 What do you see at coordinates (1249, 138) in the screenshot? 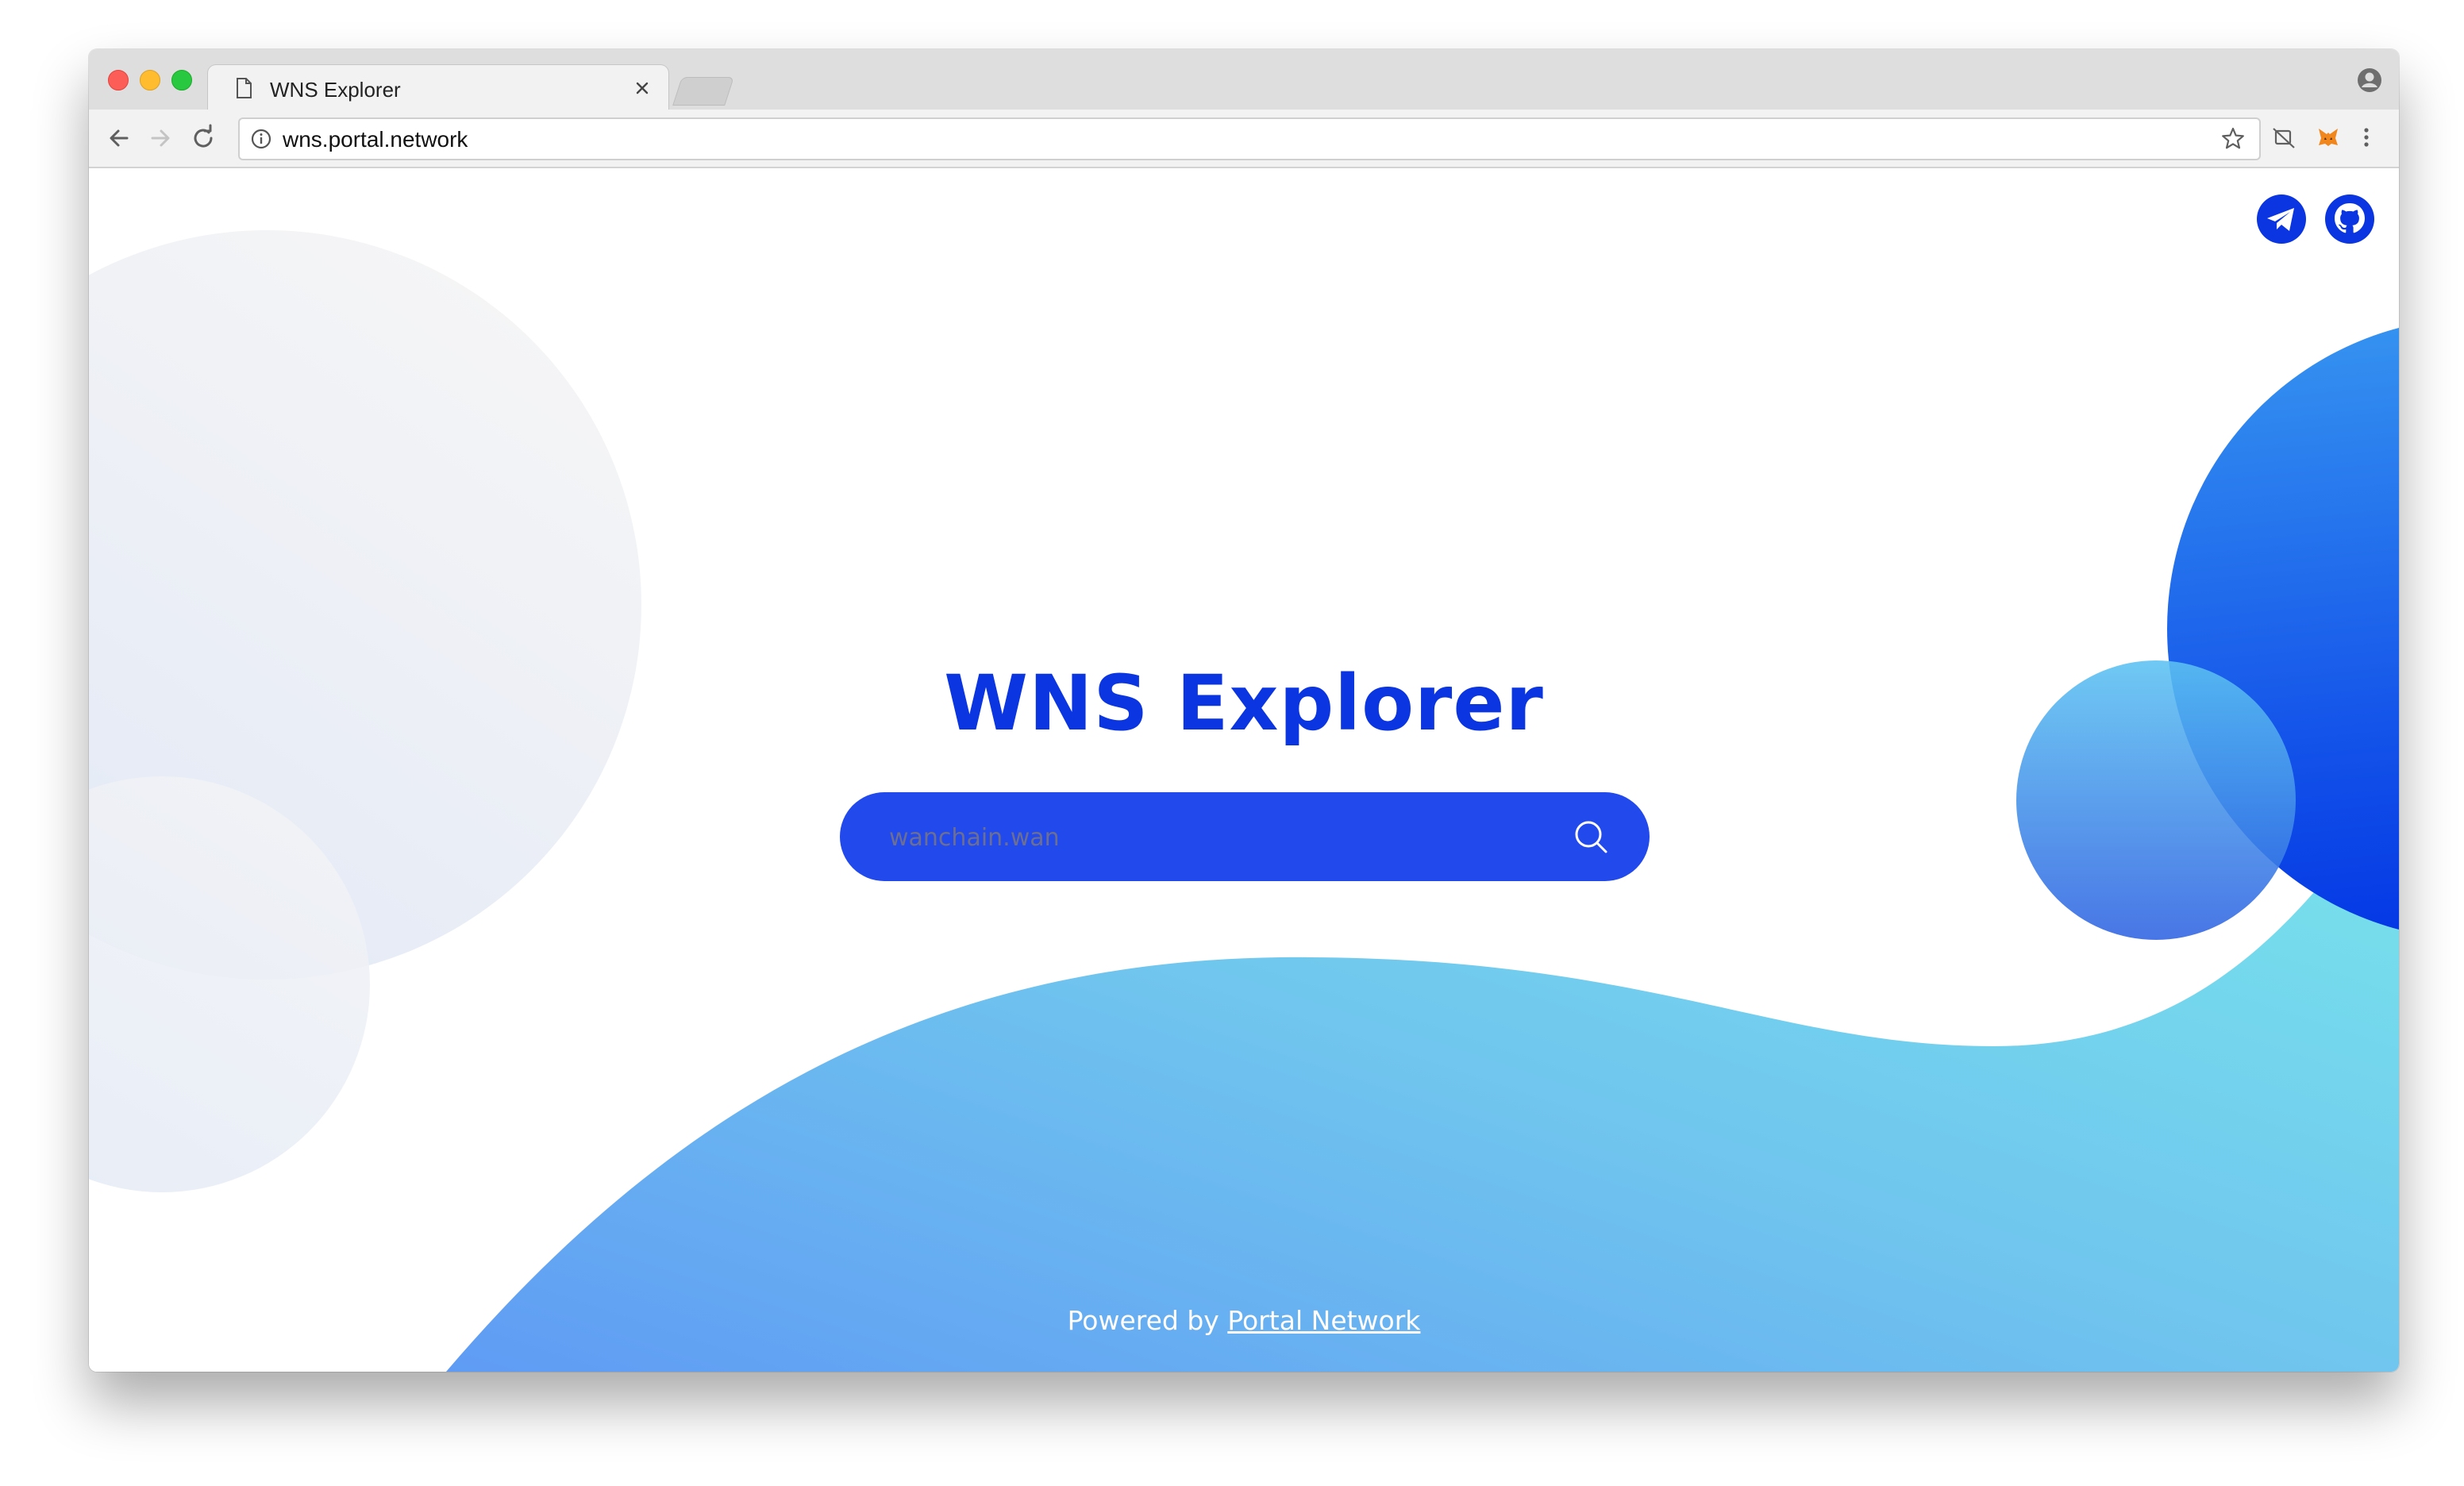
I see `address-bar: wns.portal.network` at bounding box center [1249, 138].